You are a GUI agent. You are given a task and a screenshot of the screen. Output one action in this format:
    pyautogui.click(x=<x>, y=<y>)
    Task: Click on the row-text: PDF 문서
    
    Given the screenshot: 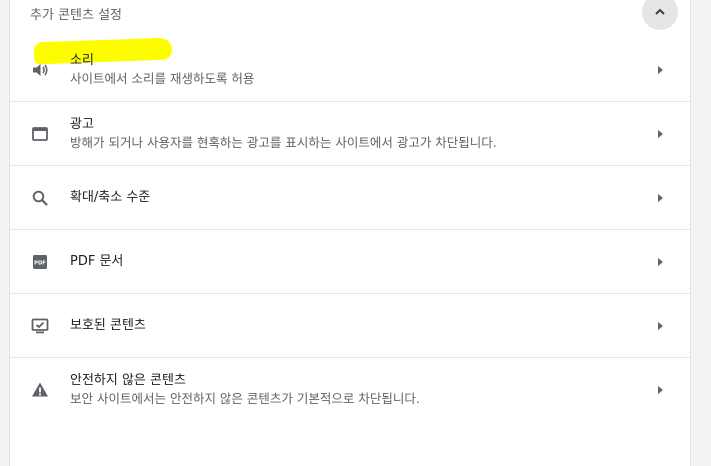 What is the action you would take?
    pyautogui.click(x=96, y=261)
    